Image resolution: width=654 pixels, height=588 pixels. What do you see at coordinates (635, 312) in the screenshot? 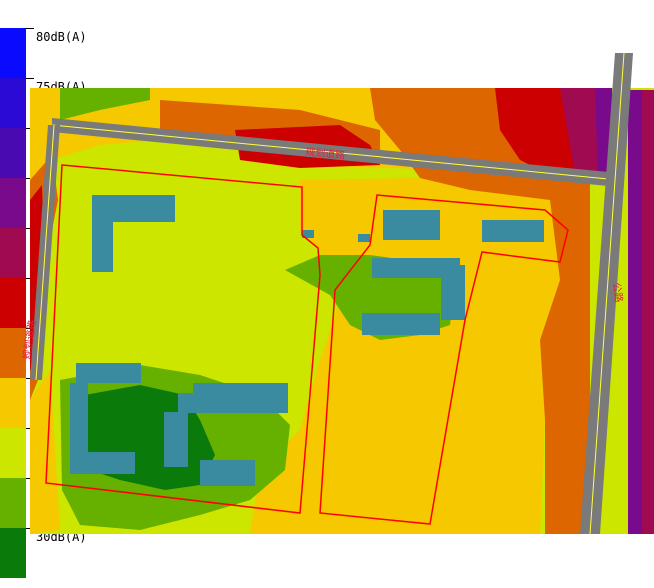
I see `zone-65db-east` at bounding box center [635, 312].